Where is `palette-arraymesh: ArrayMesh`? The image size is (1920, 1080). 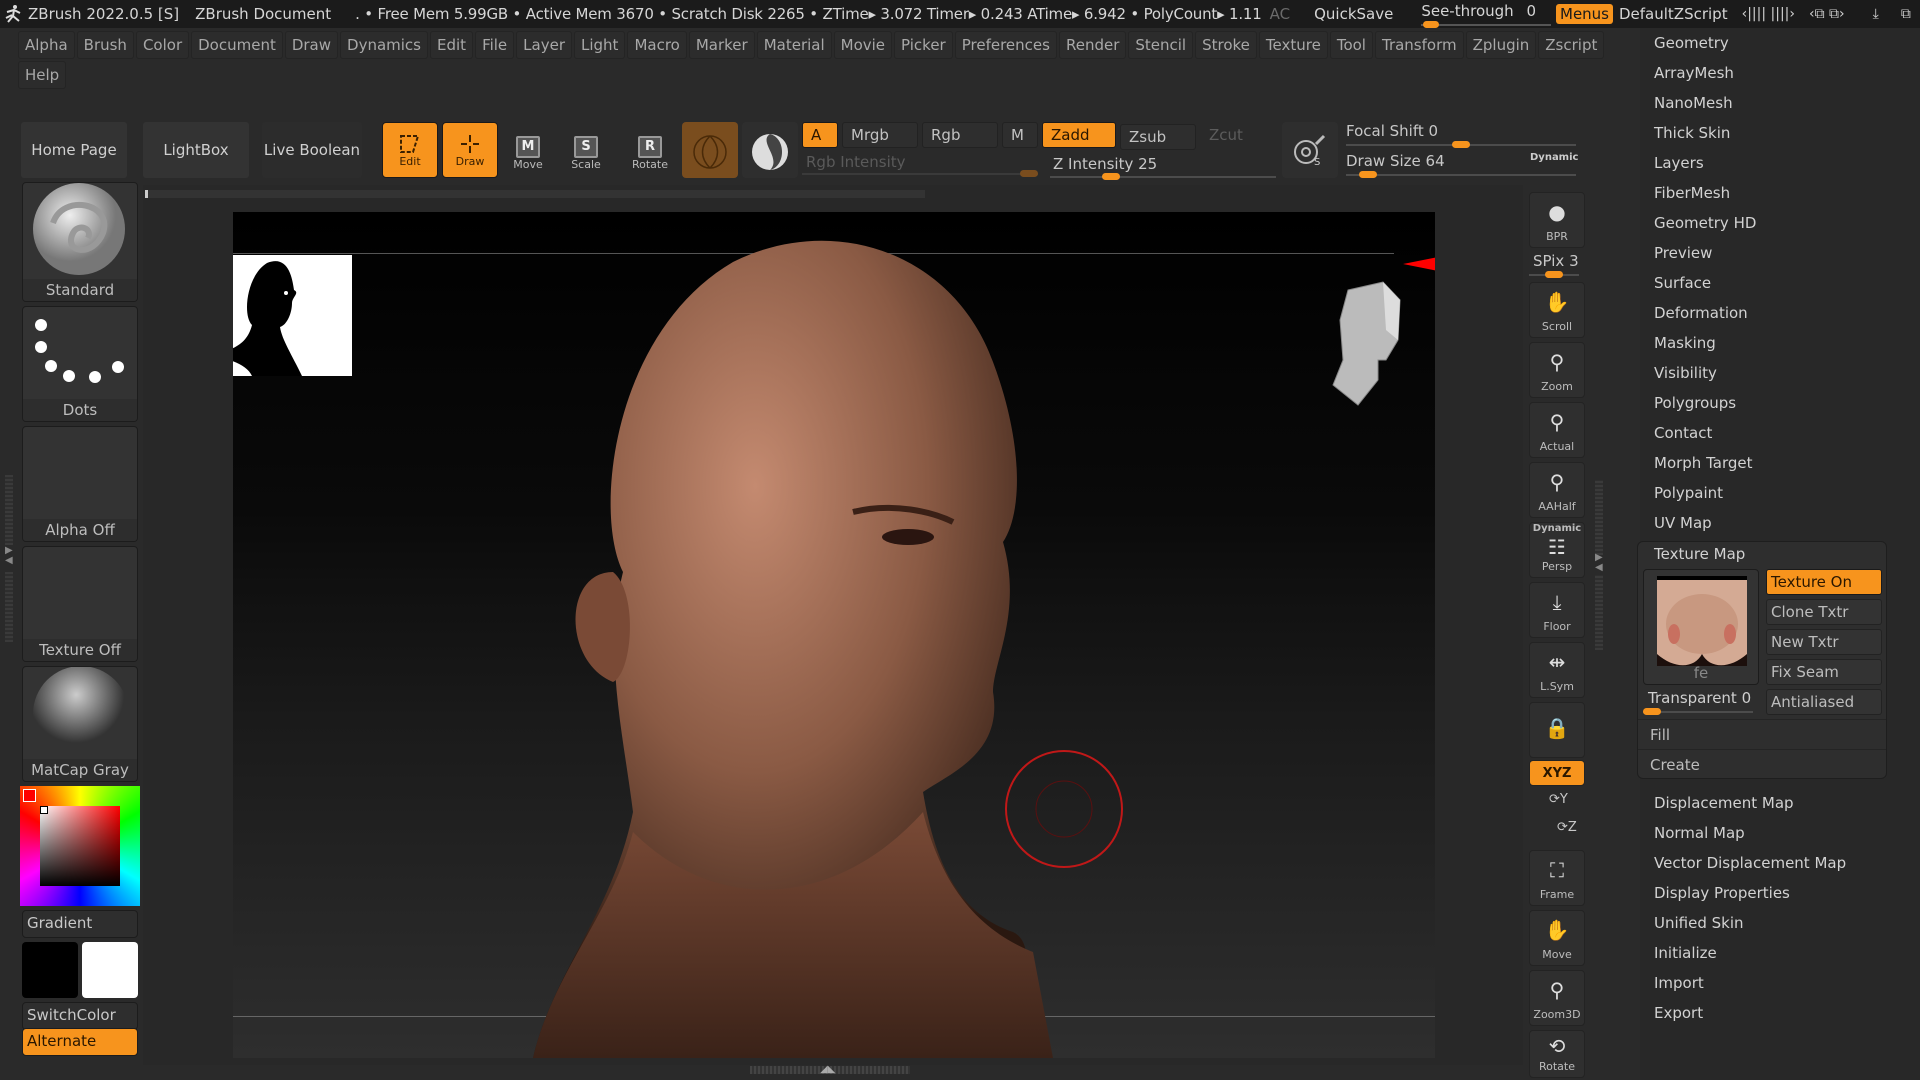
palette-arraymesh: ArrayMesh is located at coordinates (1694, 73).